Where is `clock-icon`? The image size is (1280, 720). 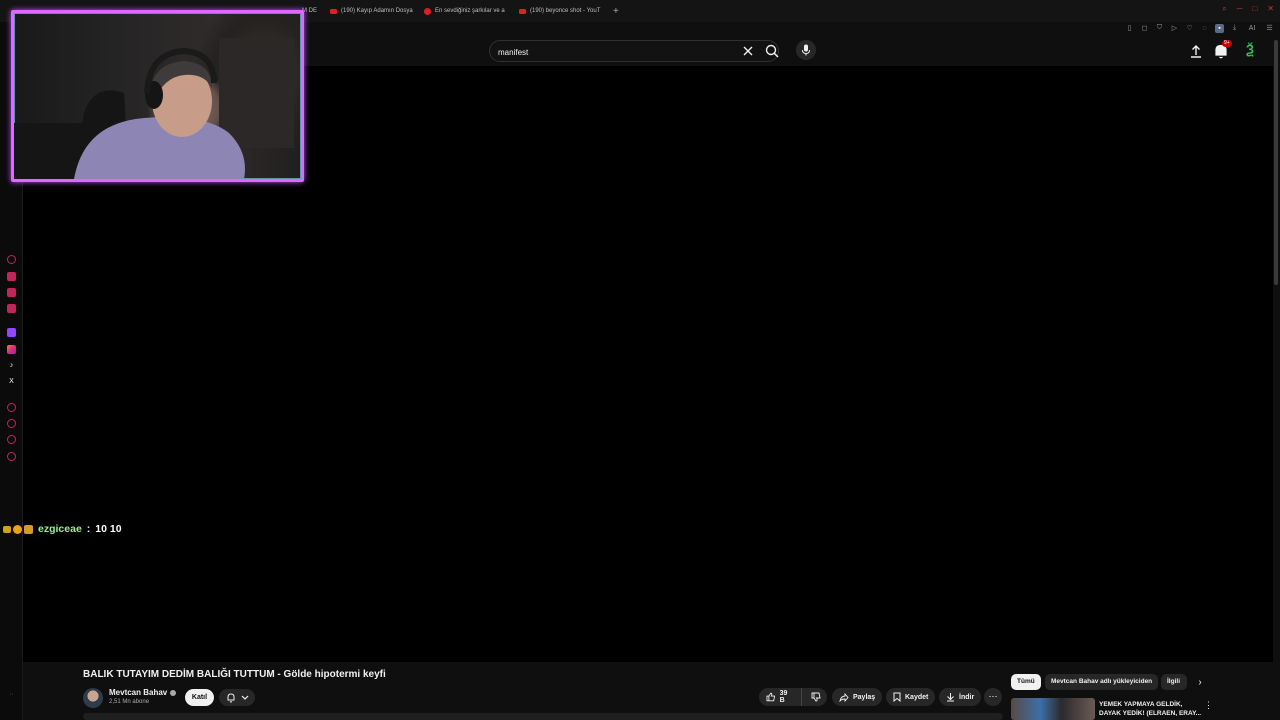
clock-icon is located at coordinates (11, 407).